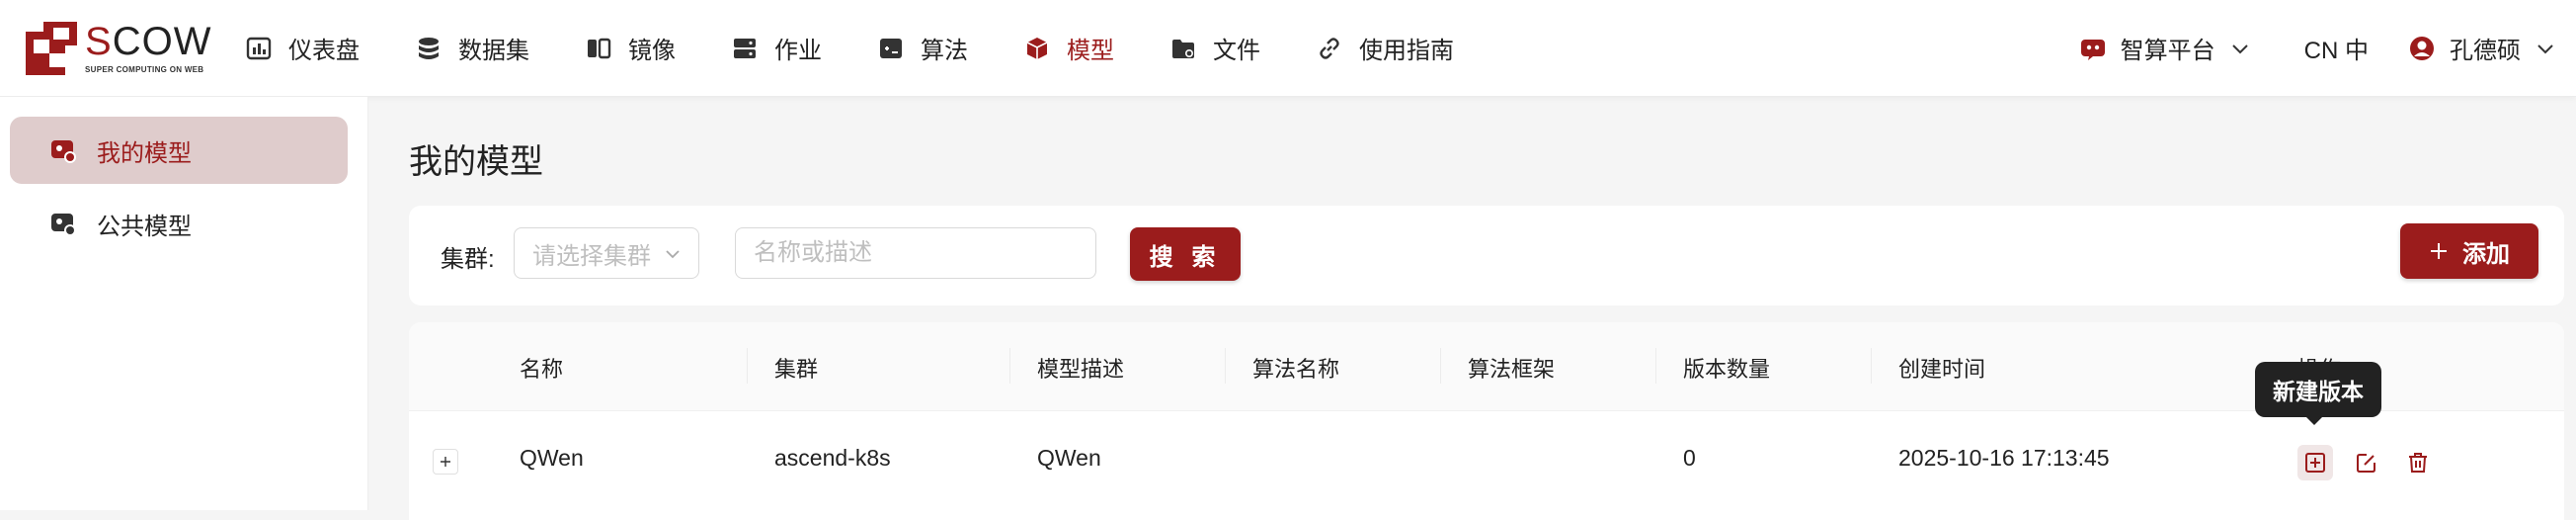  Describe the element at coordinates (1090, 51) in the screenshot. I see `nav-item-label: 模型` at that location.